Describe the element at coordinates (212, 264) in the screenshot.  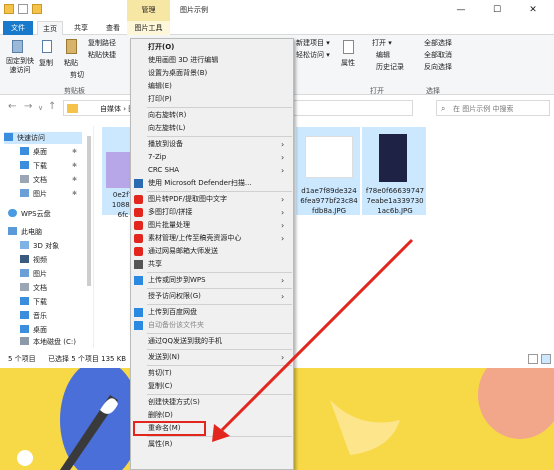
I see `menu-item-19: 共享` at that location.